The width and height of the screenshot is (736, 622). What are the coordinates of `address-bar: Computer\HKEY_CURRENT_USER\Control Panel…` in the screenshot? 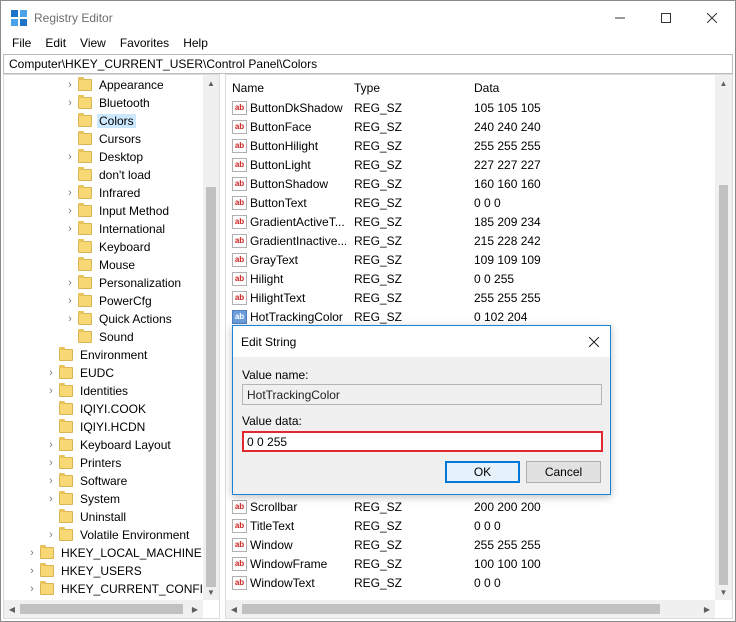 It's located at (368, 64).